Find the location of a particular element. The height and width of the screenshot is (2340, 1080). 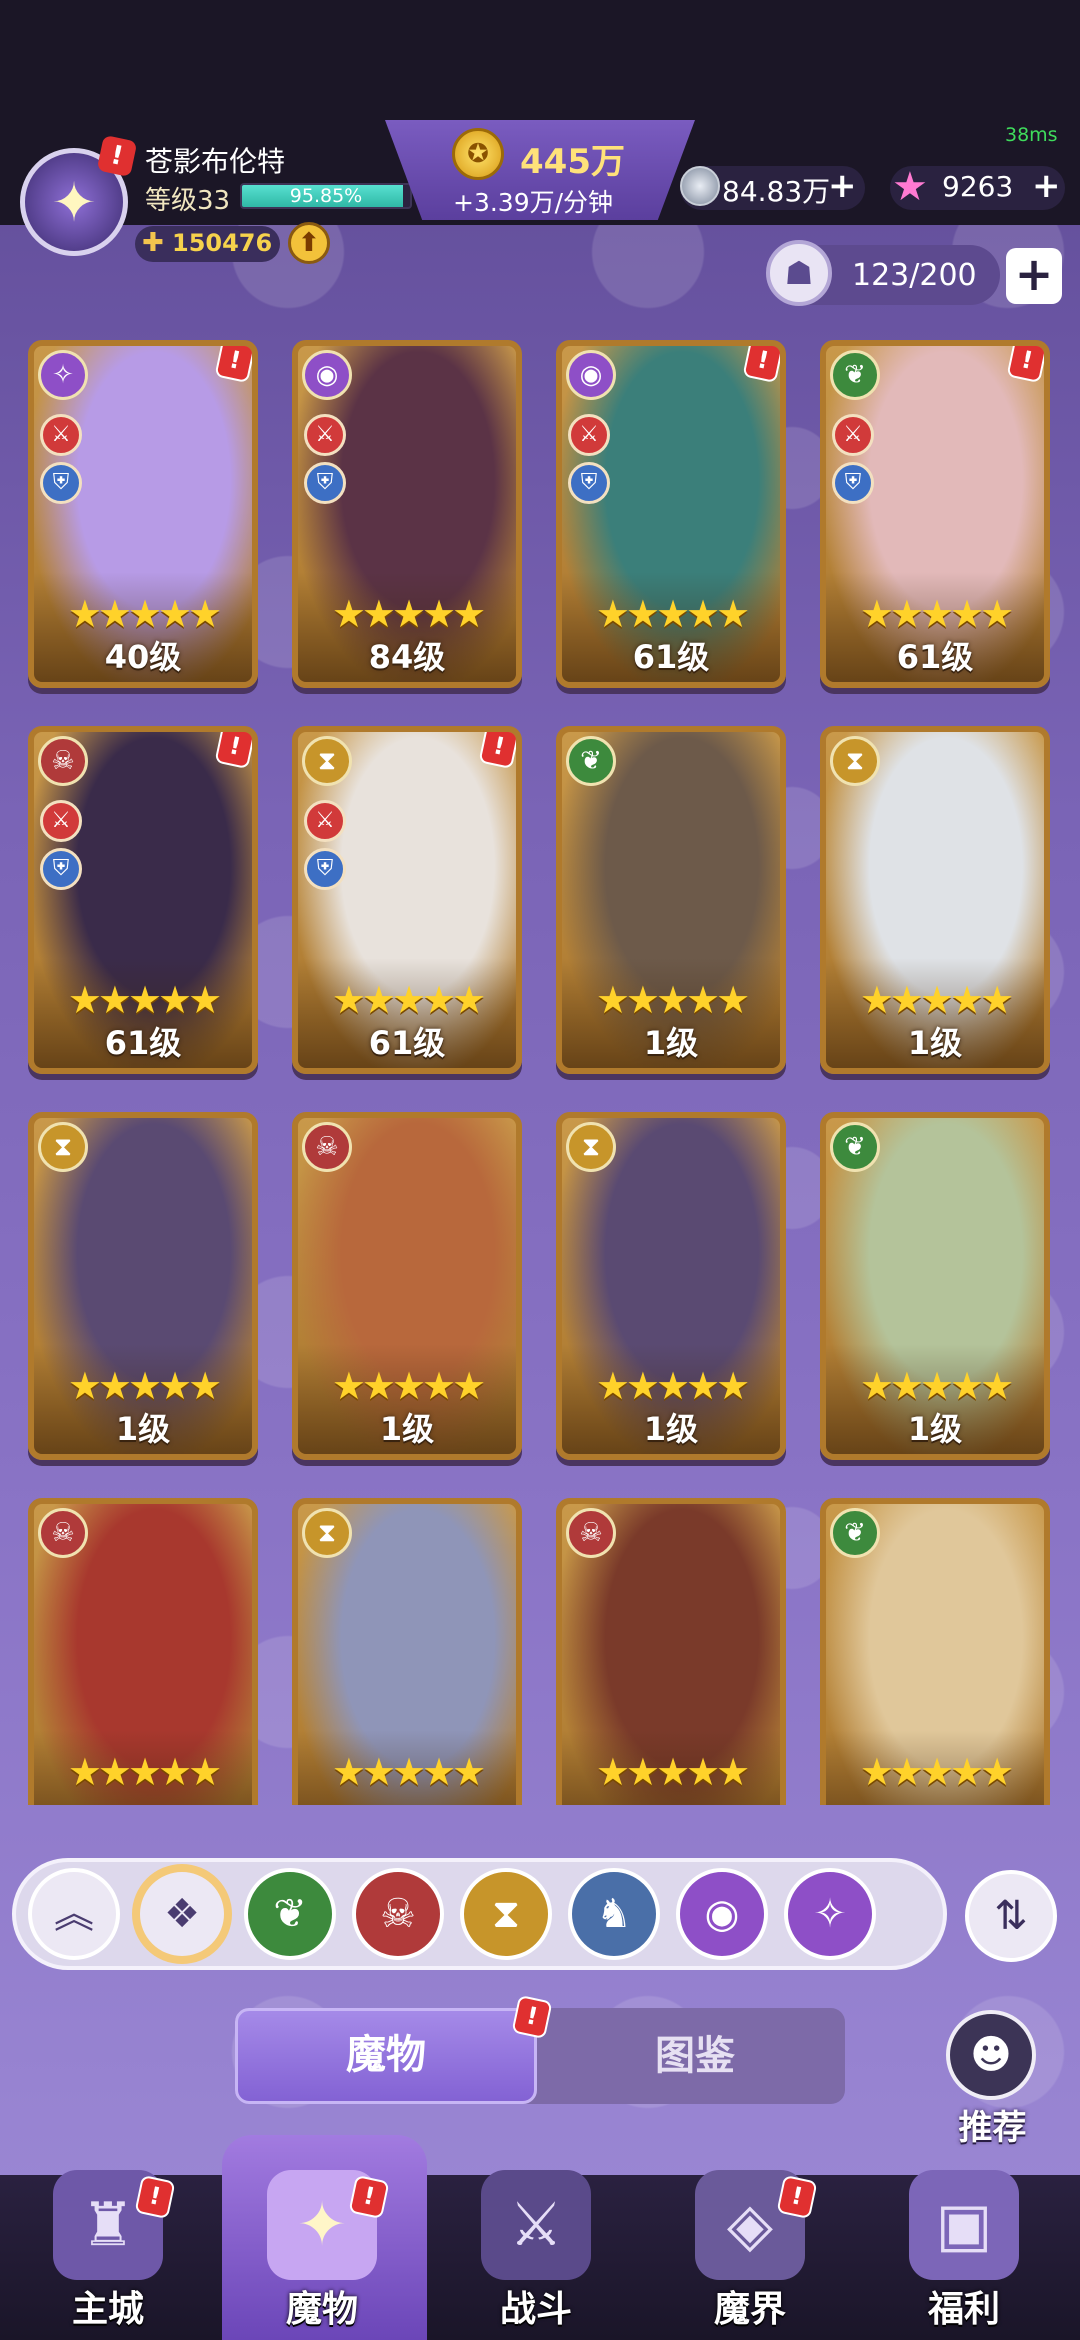

sword-shield-icon: ⚔ is located at coordinates (536, 2225).